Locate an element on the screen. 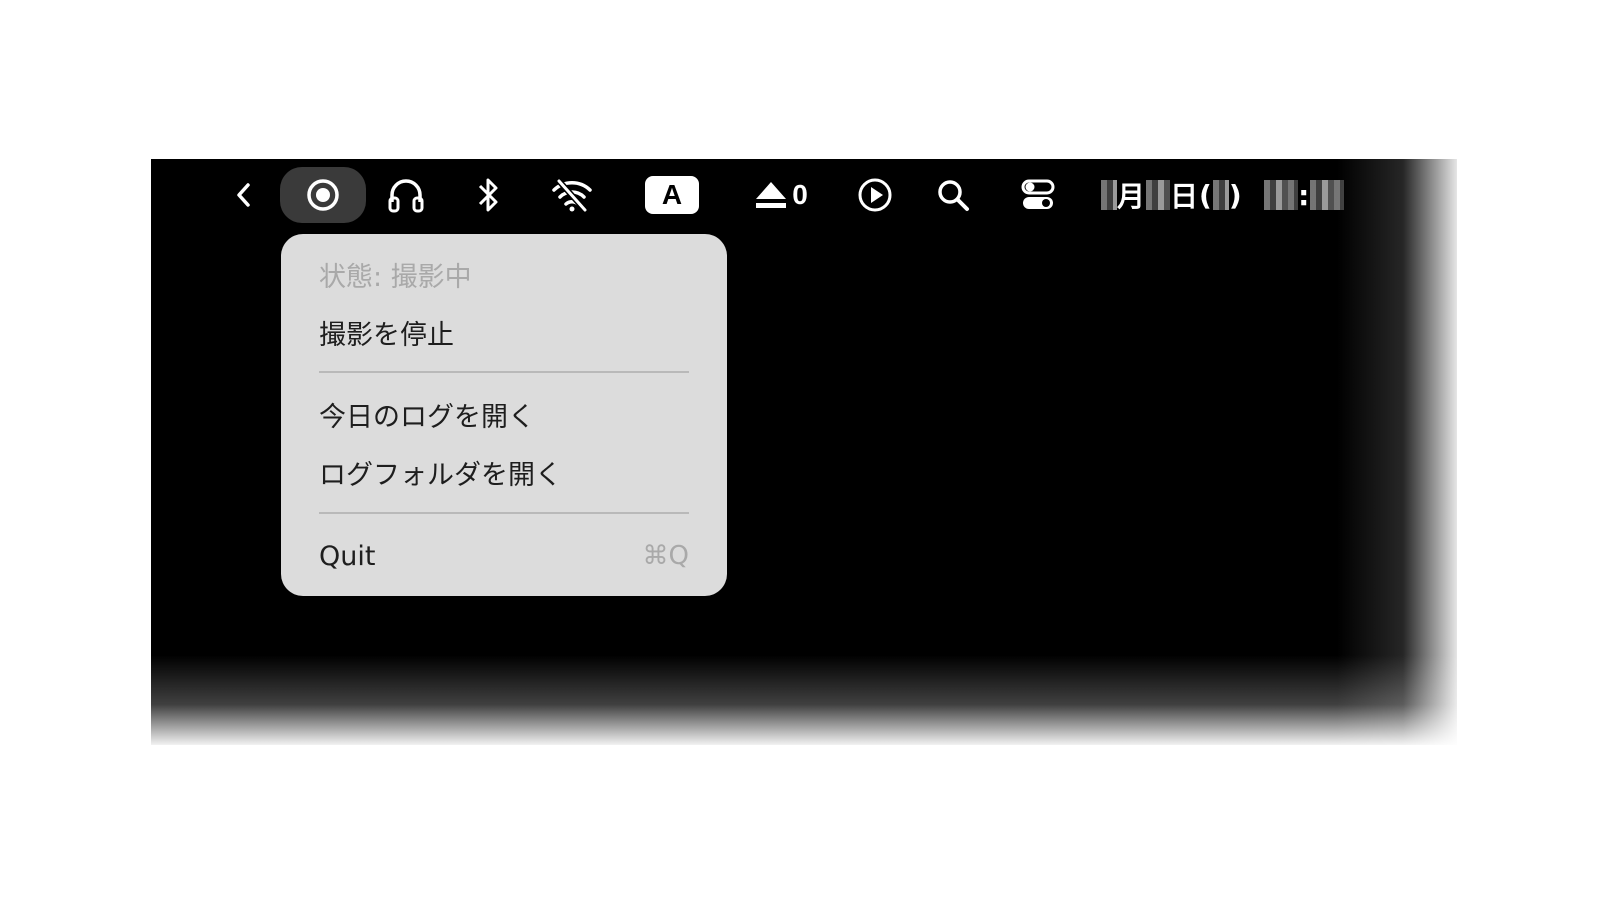 This screenshot has width=1600, height=900. menu-bar: A 0 月 日 (): is located at coordinates (804, 195).